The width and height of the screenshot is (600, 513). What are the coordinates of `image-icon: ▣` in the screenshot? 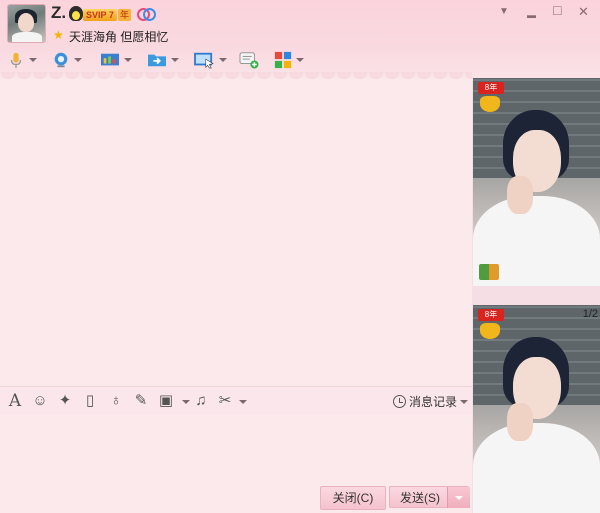 It's located at (166, 401).